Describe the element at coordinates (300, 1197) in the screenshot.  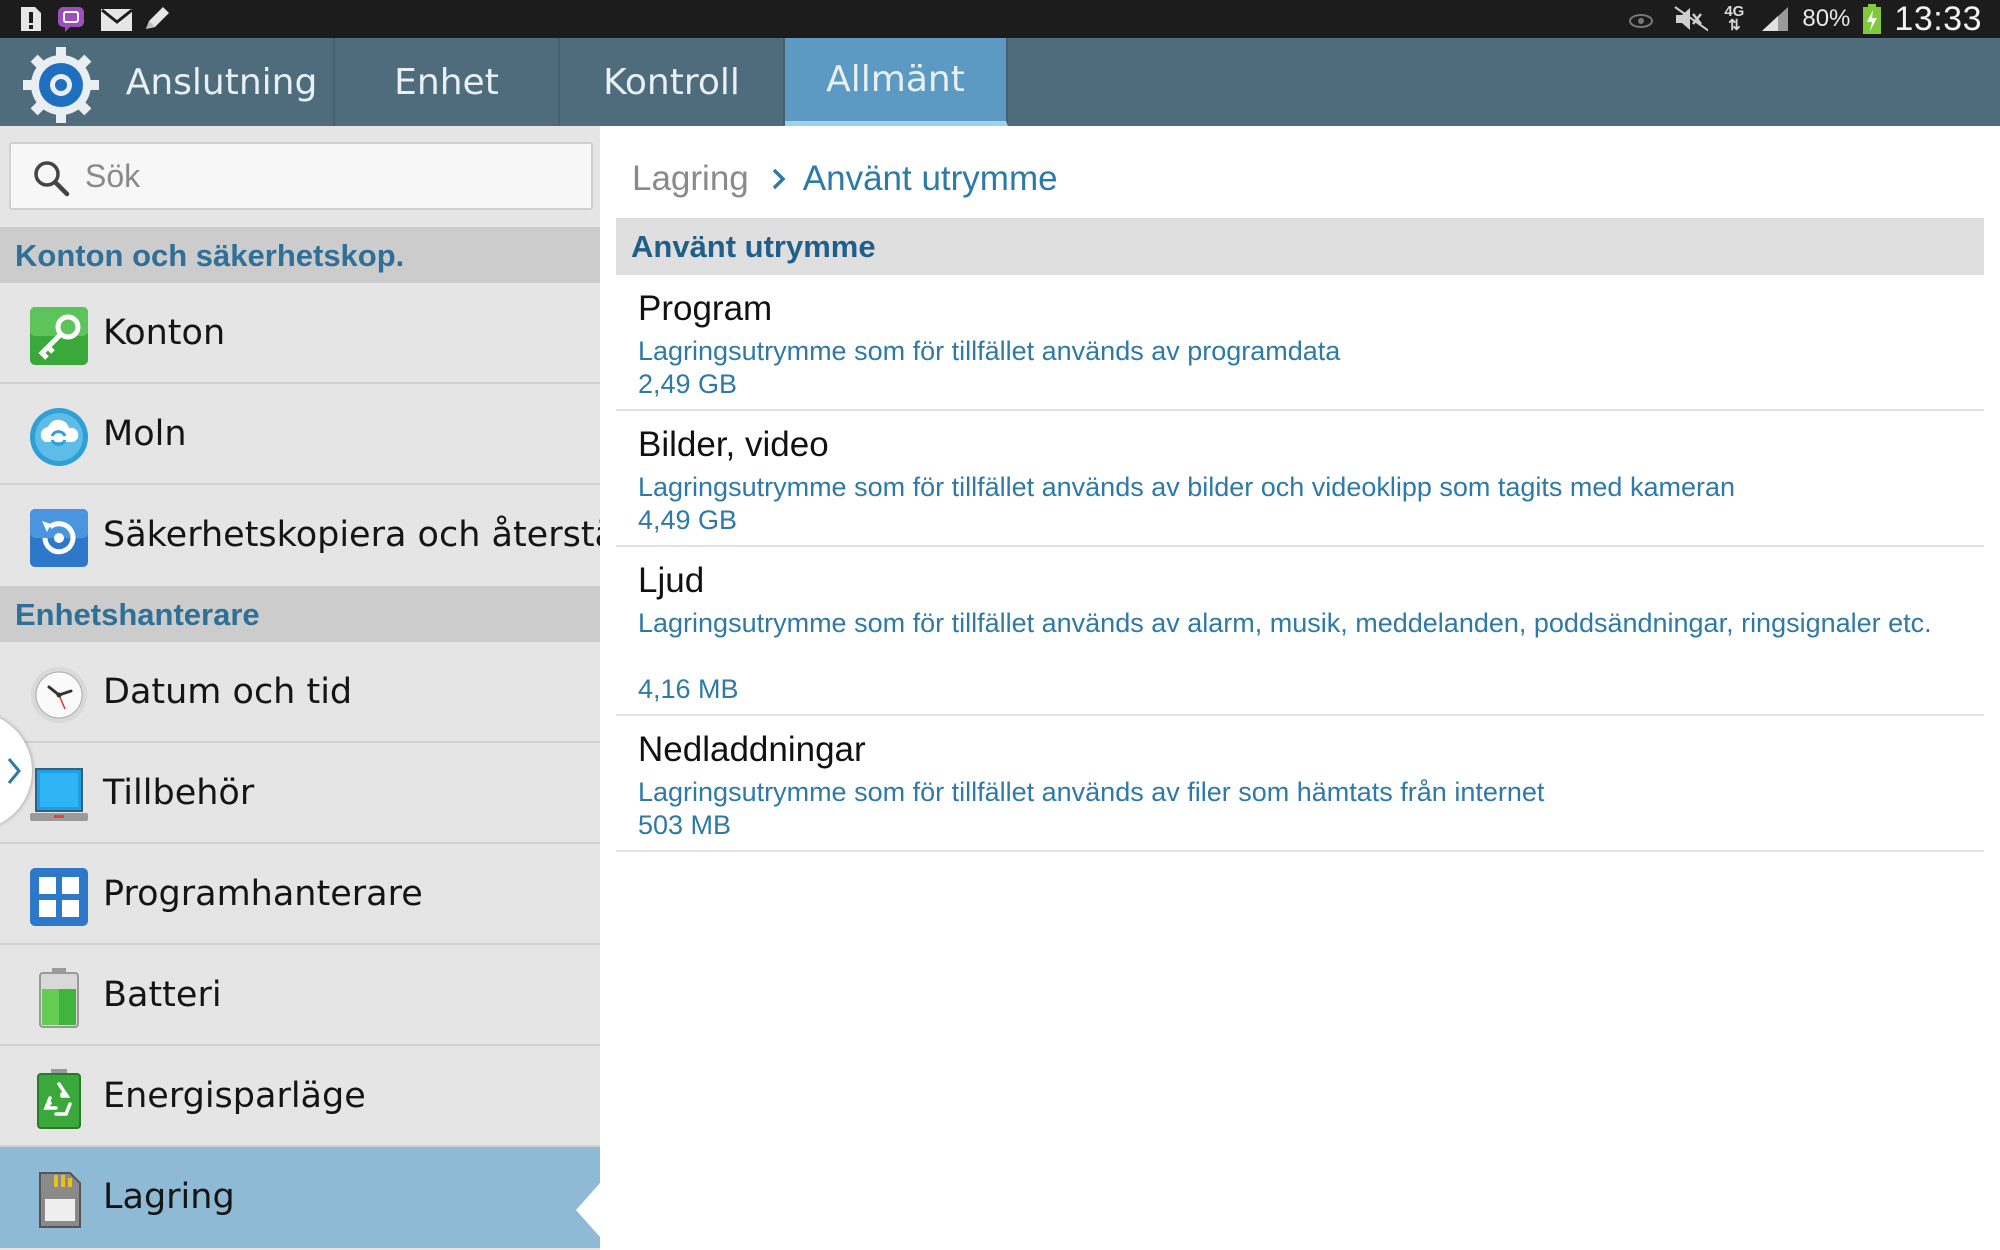
I see `sidebar-item-lagring: Lagring` at that location.